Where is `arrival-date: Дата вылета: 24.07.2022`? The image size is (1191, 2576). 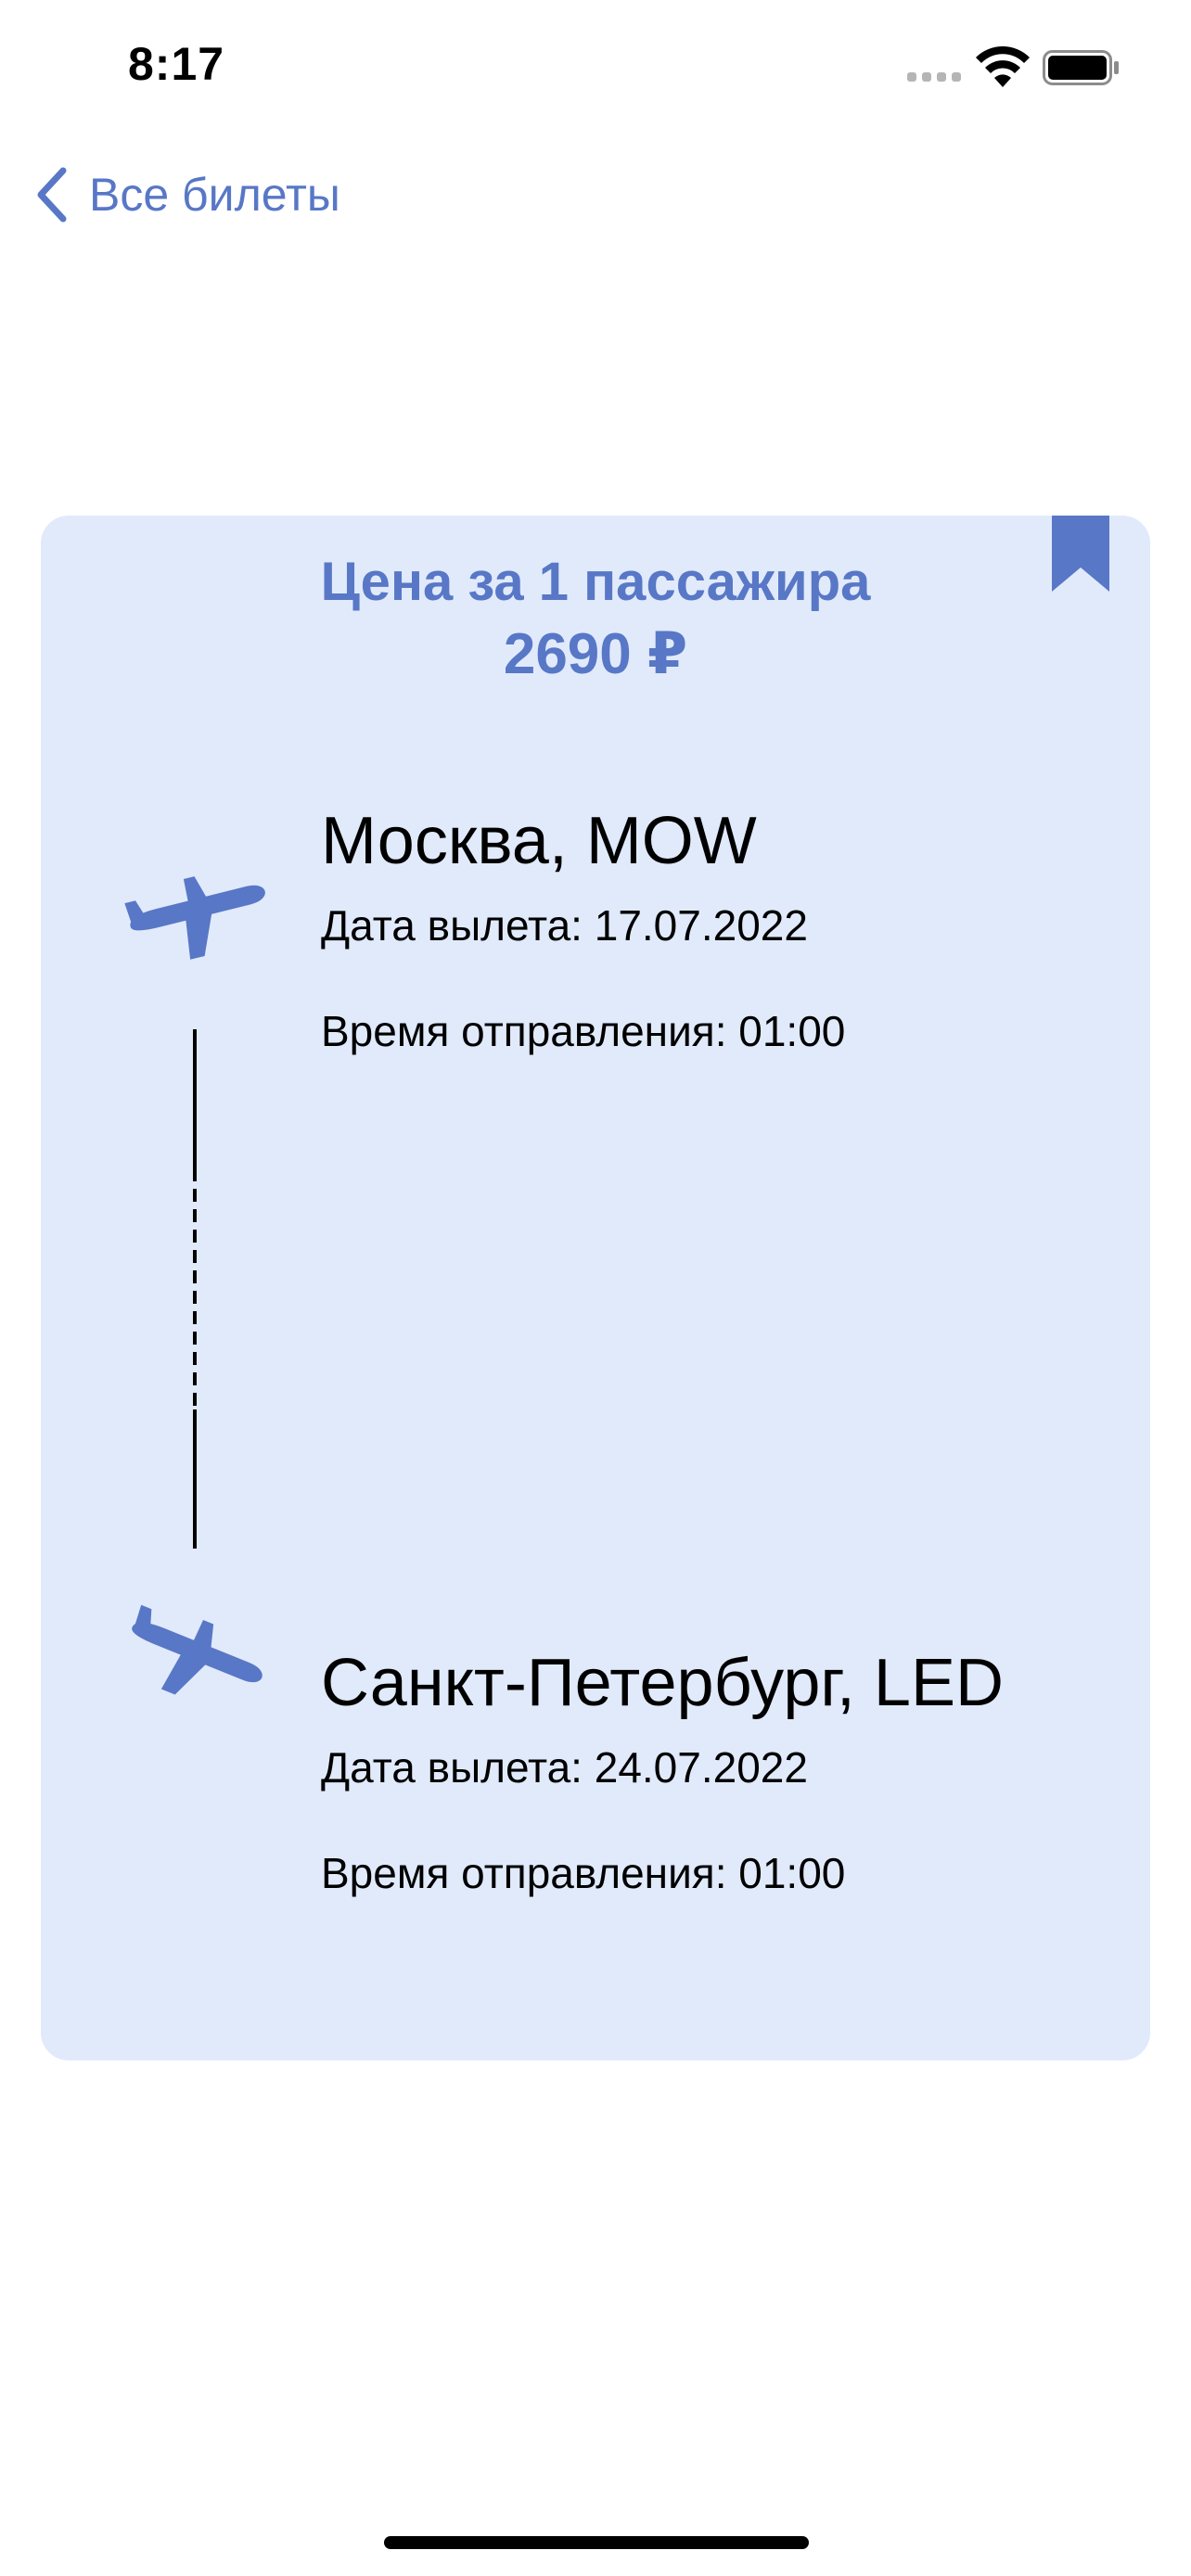
arrival-date: Дата вылета: 24.07.2022 is located at coordinates (564, 1767).